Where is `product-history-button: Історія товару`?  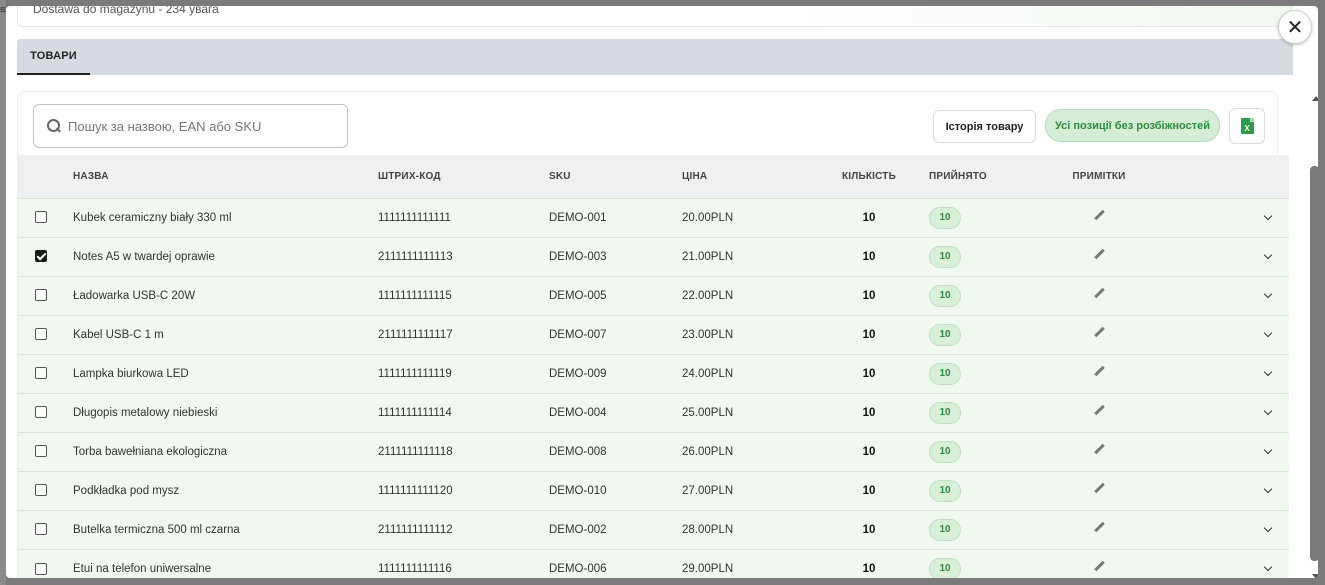
product-history-button: Історія товару is located at coordinates (984, 126).